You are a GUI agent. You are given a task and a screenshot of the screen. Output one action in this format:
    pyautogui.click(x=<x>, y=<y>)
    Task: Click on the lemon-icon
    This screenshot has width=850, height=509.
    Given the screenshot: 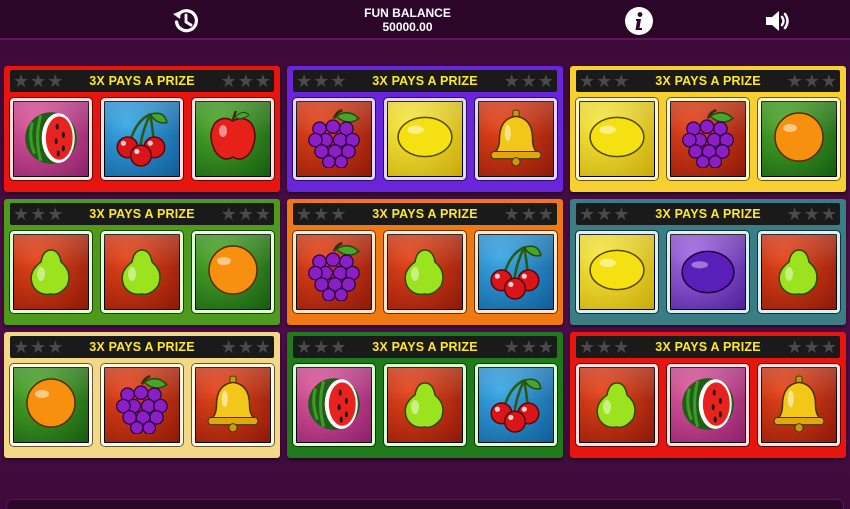 What is the action you would take?
    pyautogui.click(x=617, y=272)
    